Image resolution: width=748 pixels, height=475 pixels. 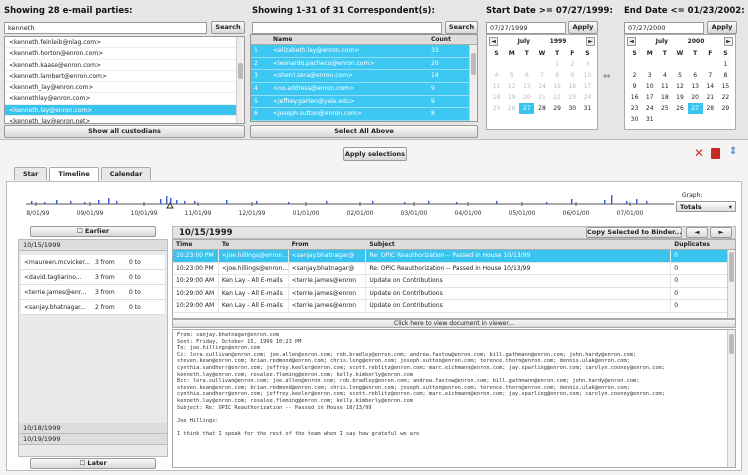 I want to click on show-all-custodians-button: Show all custodians, so click(x=124, y=131).